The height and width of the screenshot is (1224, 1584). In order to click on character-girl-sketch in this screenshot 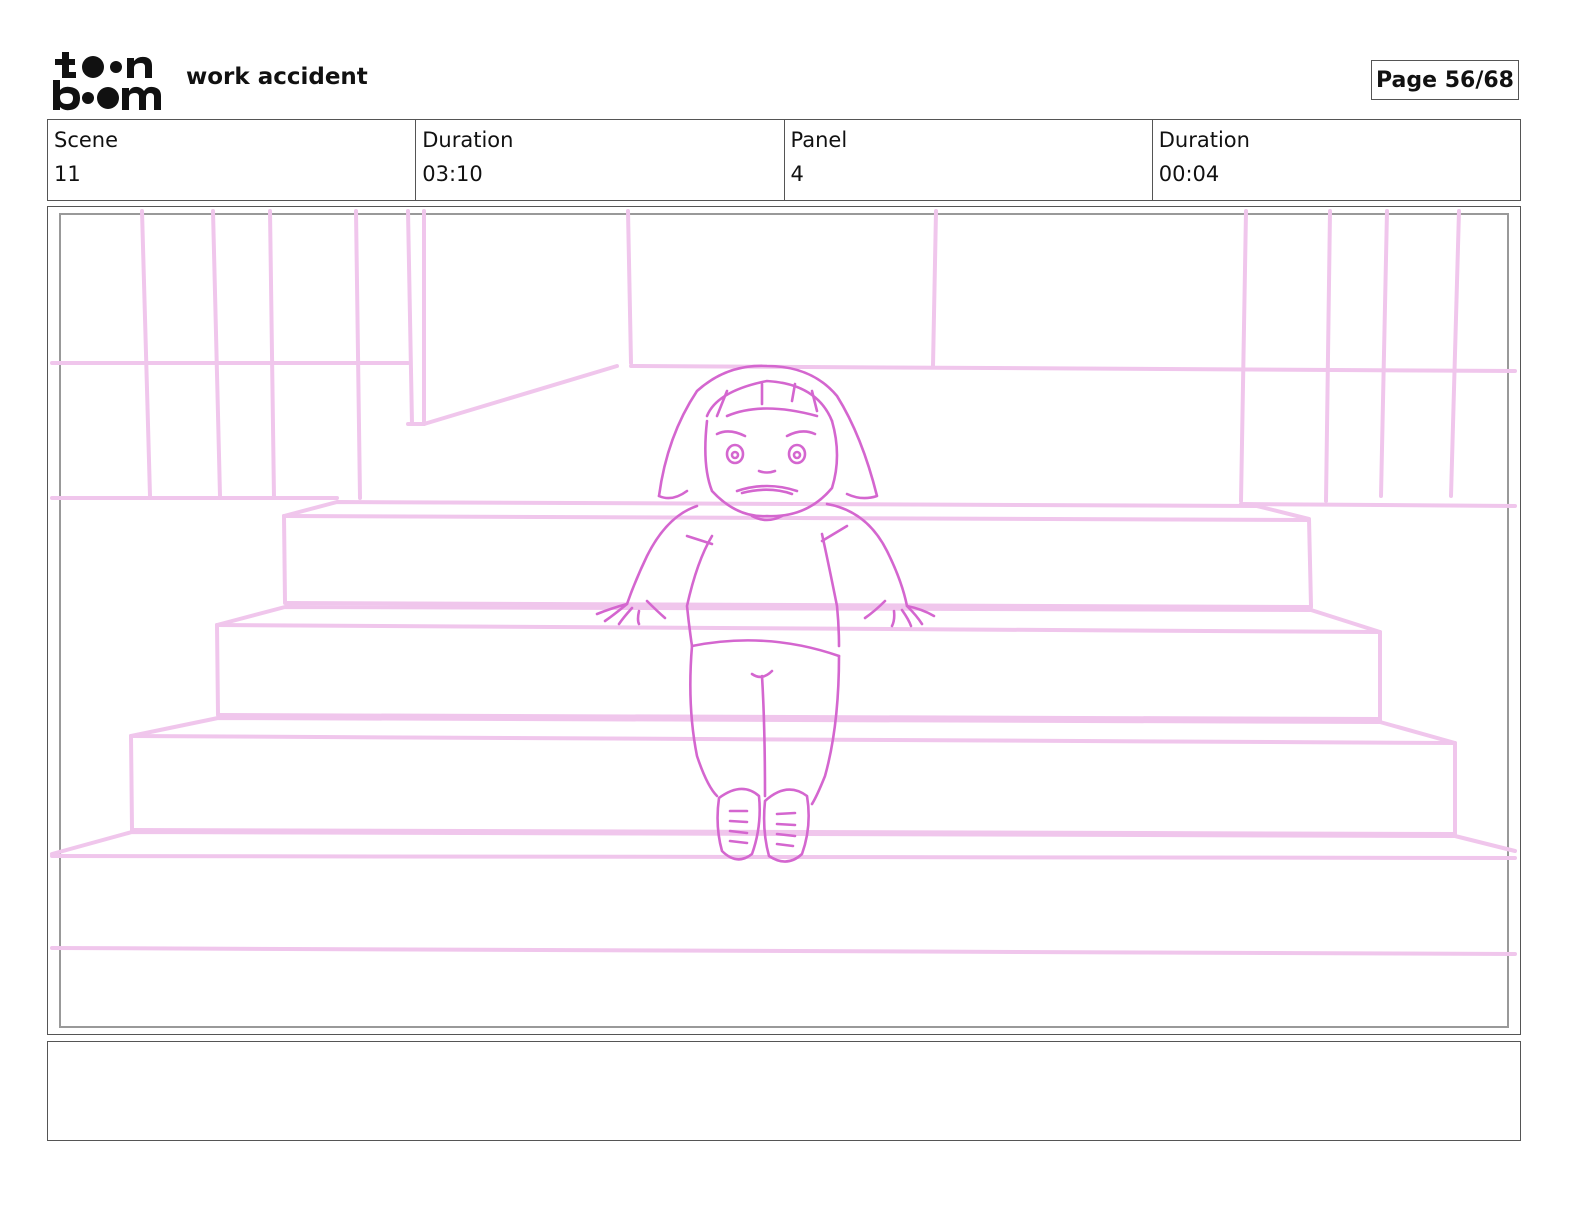, I will do `click(765, 613)`.